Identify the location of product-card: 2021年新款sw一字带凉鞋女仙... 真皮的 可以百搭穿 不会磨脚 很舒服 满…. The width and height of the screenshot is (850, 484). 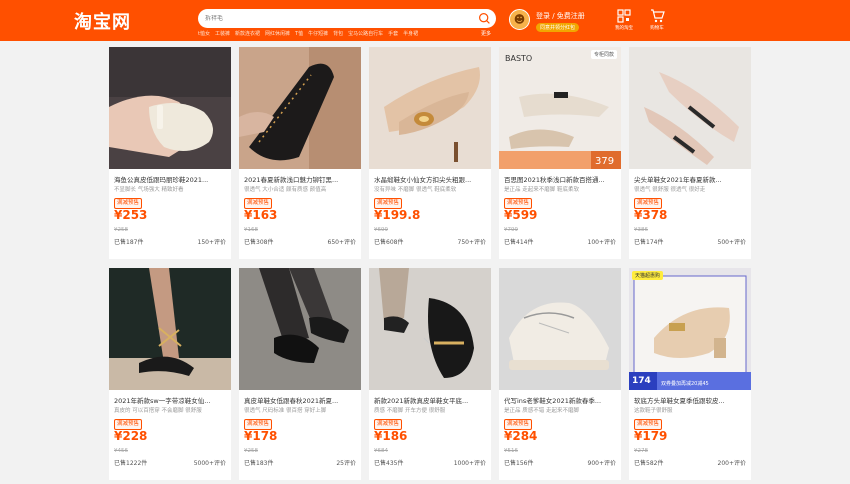
(170, 374).